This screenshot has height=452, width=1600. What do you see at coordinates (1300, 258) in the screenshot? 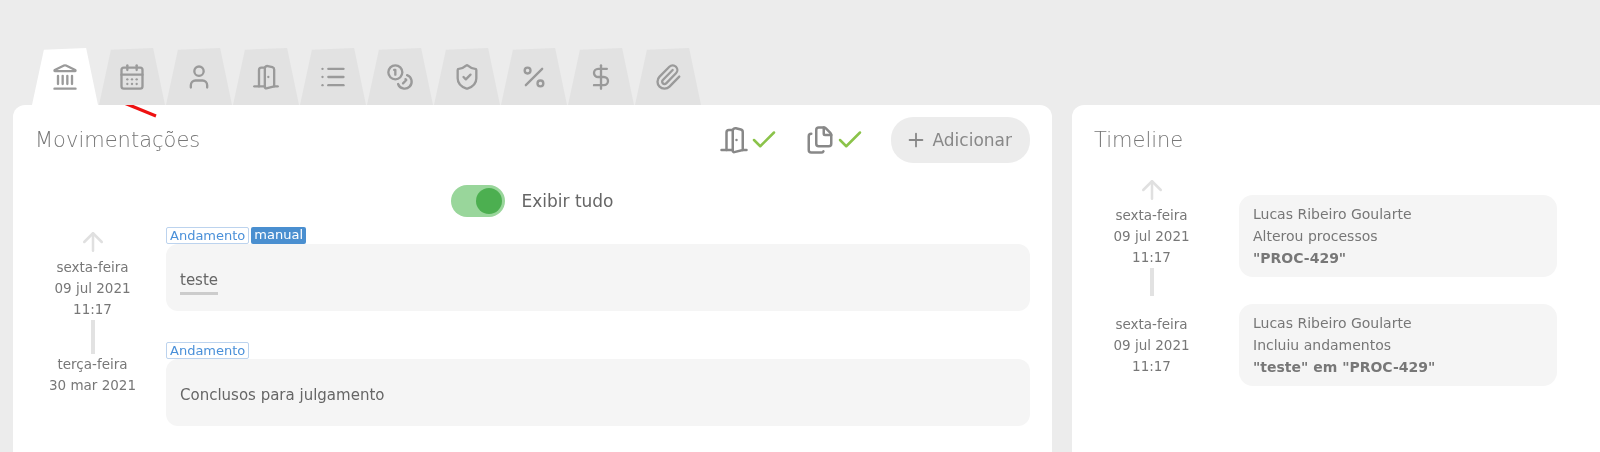
I see `event-detail: "PROC-429"` at bounding box center [1300, 258].